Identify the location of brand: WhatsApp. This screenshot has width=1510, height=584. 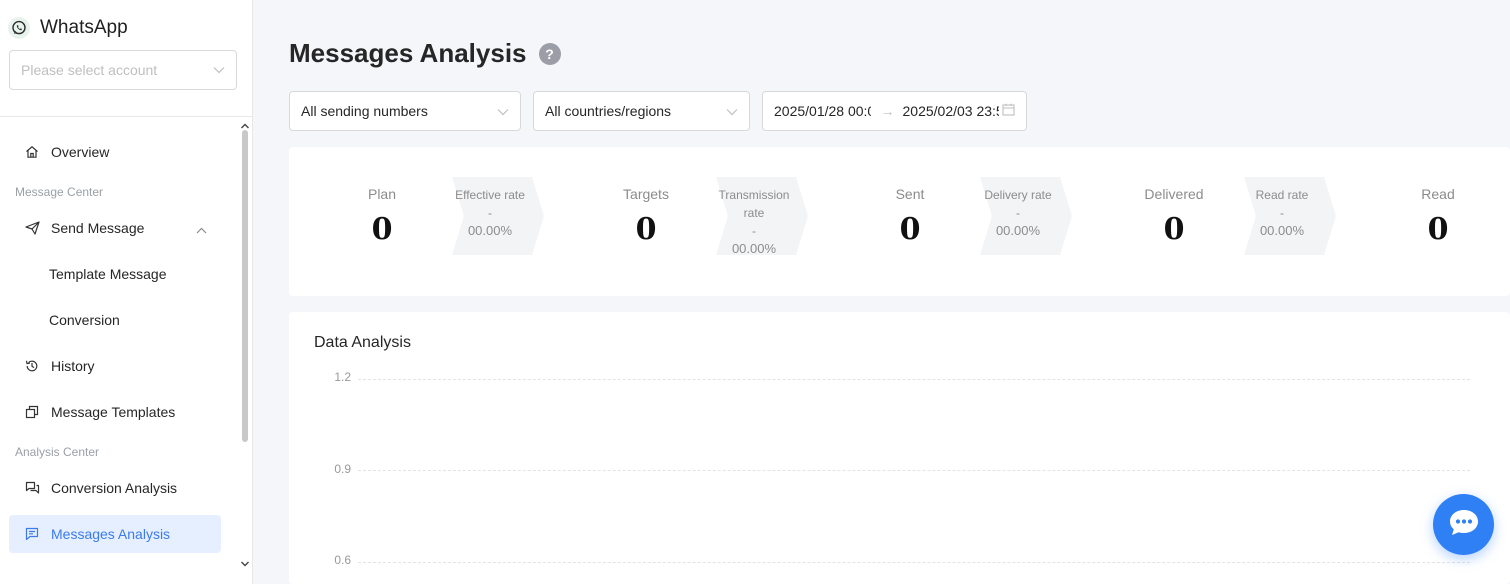
(68, 28).